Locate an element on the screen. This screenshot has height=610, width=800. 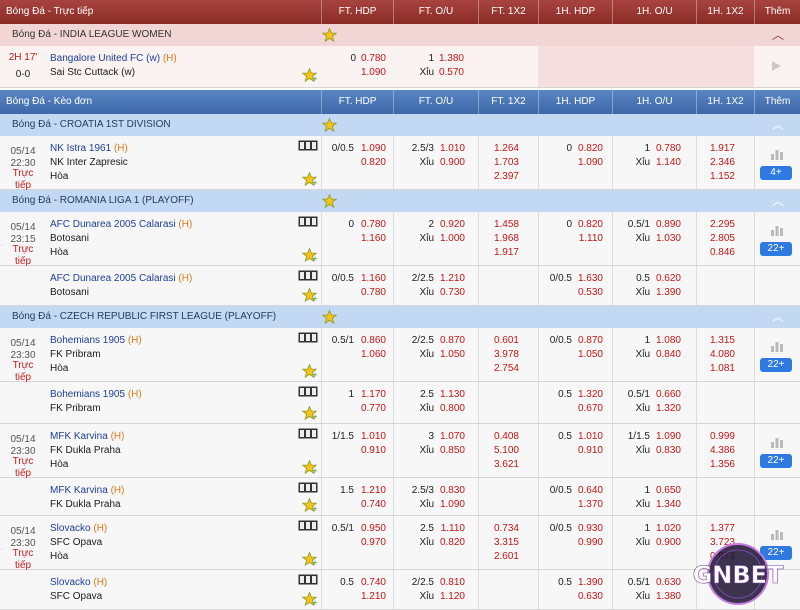
ft-hdp-home-odds: 0.950 is located at coordinates (370, 529).